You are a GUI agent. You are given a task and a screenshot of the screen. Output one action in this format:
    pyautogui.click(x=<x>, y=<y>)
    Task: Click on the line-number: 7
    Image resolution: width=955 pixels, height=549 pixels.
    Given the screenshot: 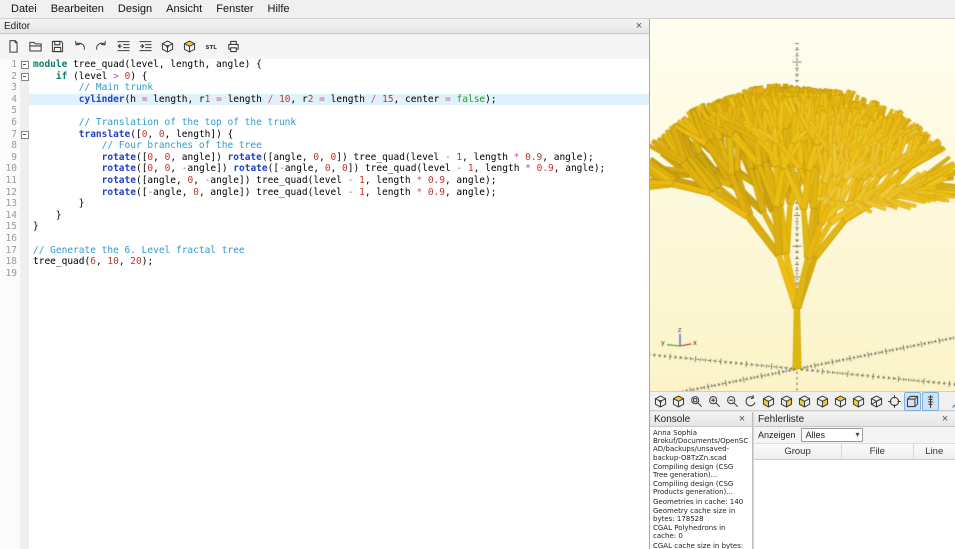 What is the action you would take?
    pyautogui.click(x=14, y=134)
    